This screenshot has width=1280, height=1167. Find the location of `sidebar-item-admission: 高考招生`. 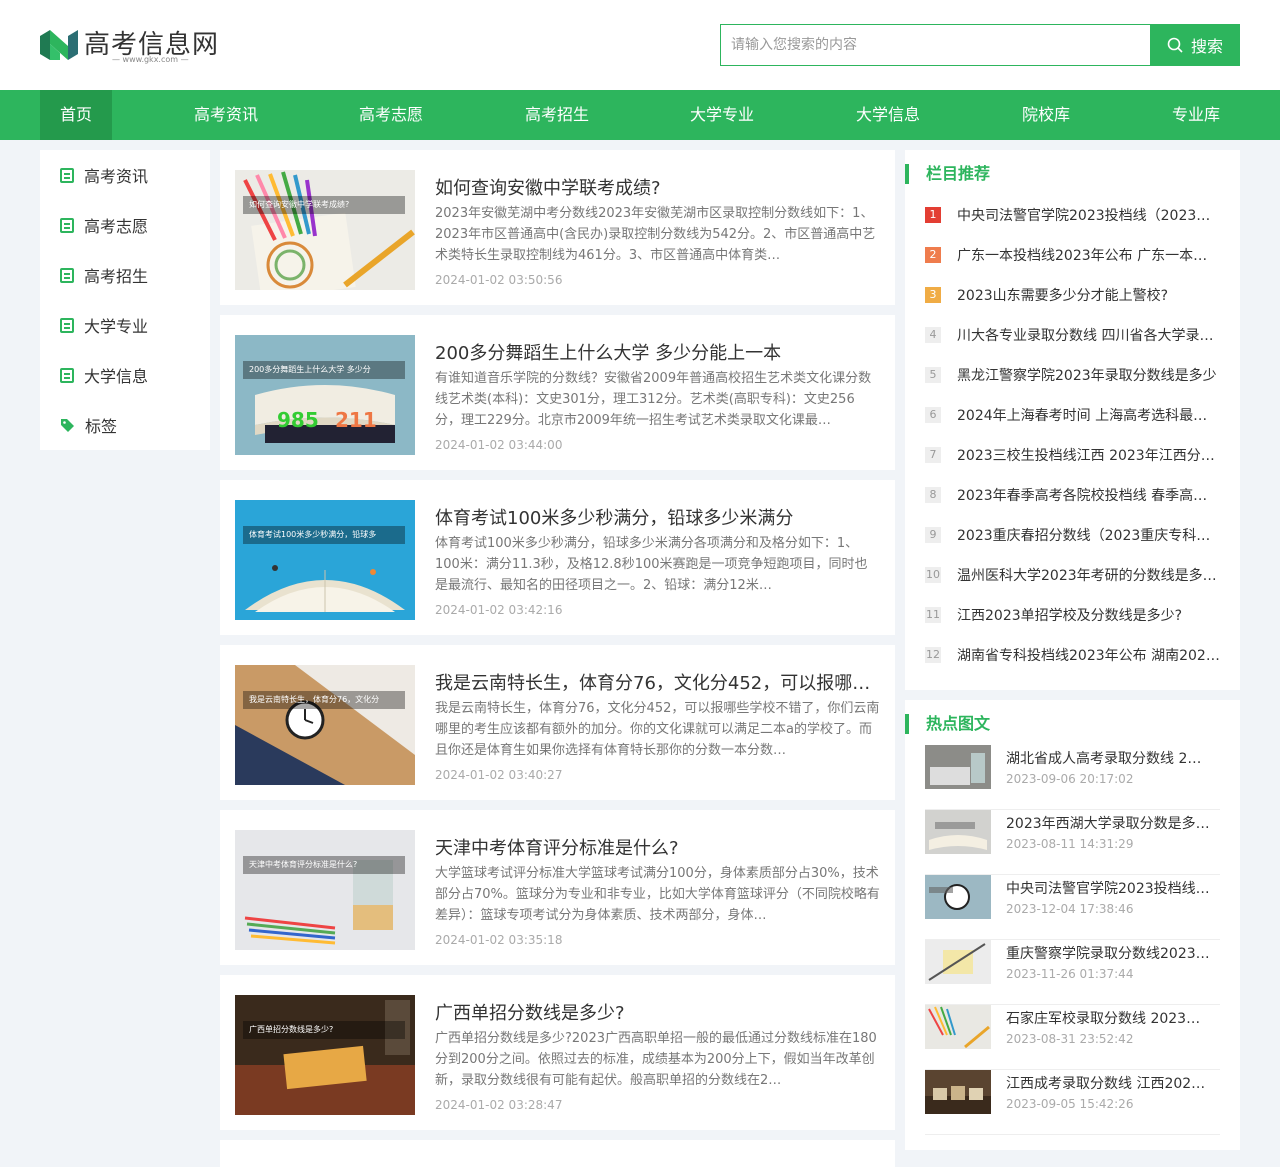

sidebar-item-admission: 高考招生 is located at coordinates (125, 275).